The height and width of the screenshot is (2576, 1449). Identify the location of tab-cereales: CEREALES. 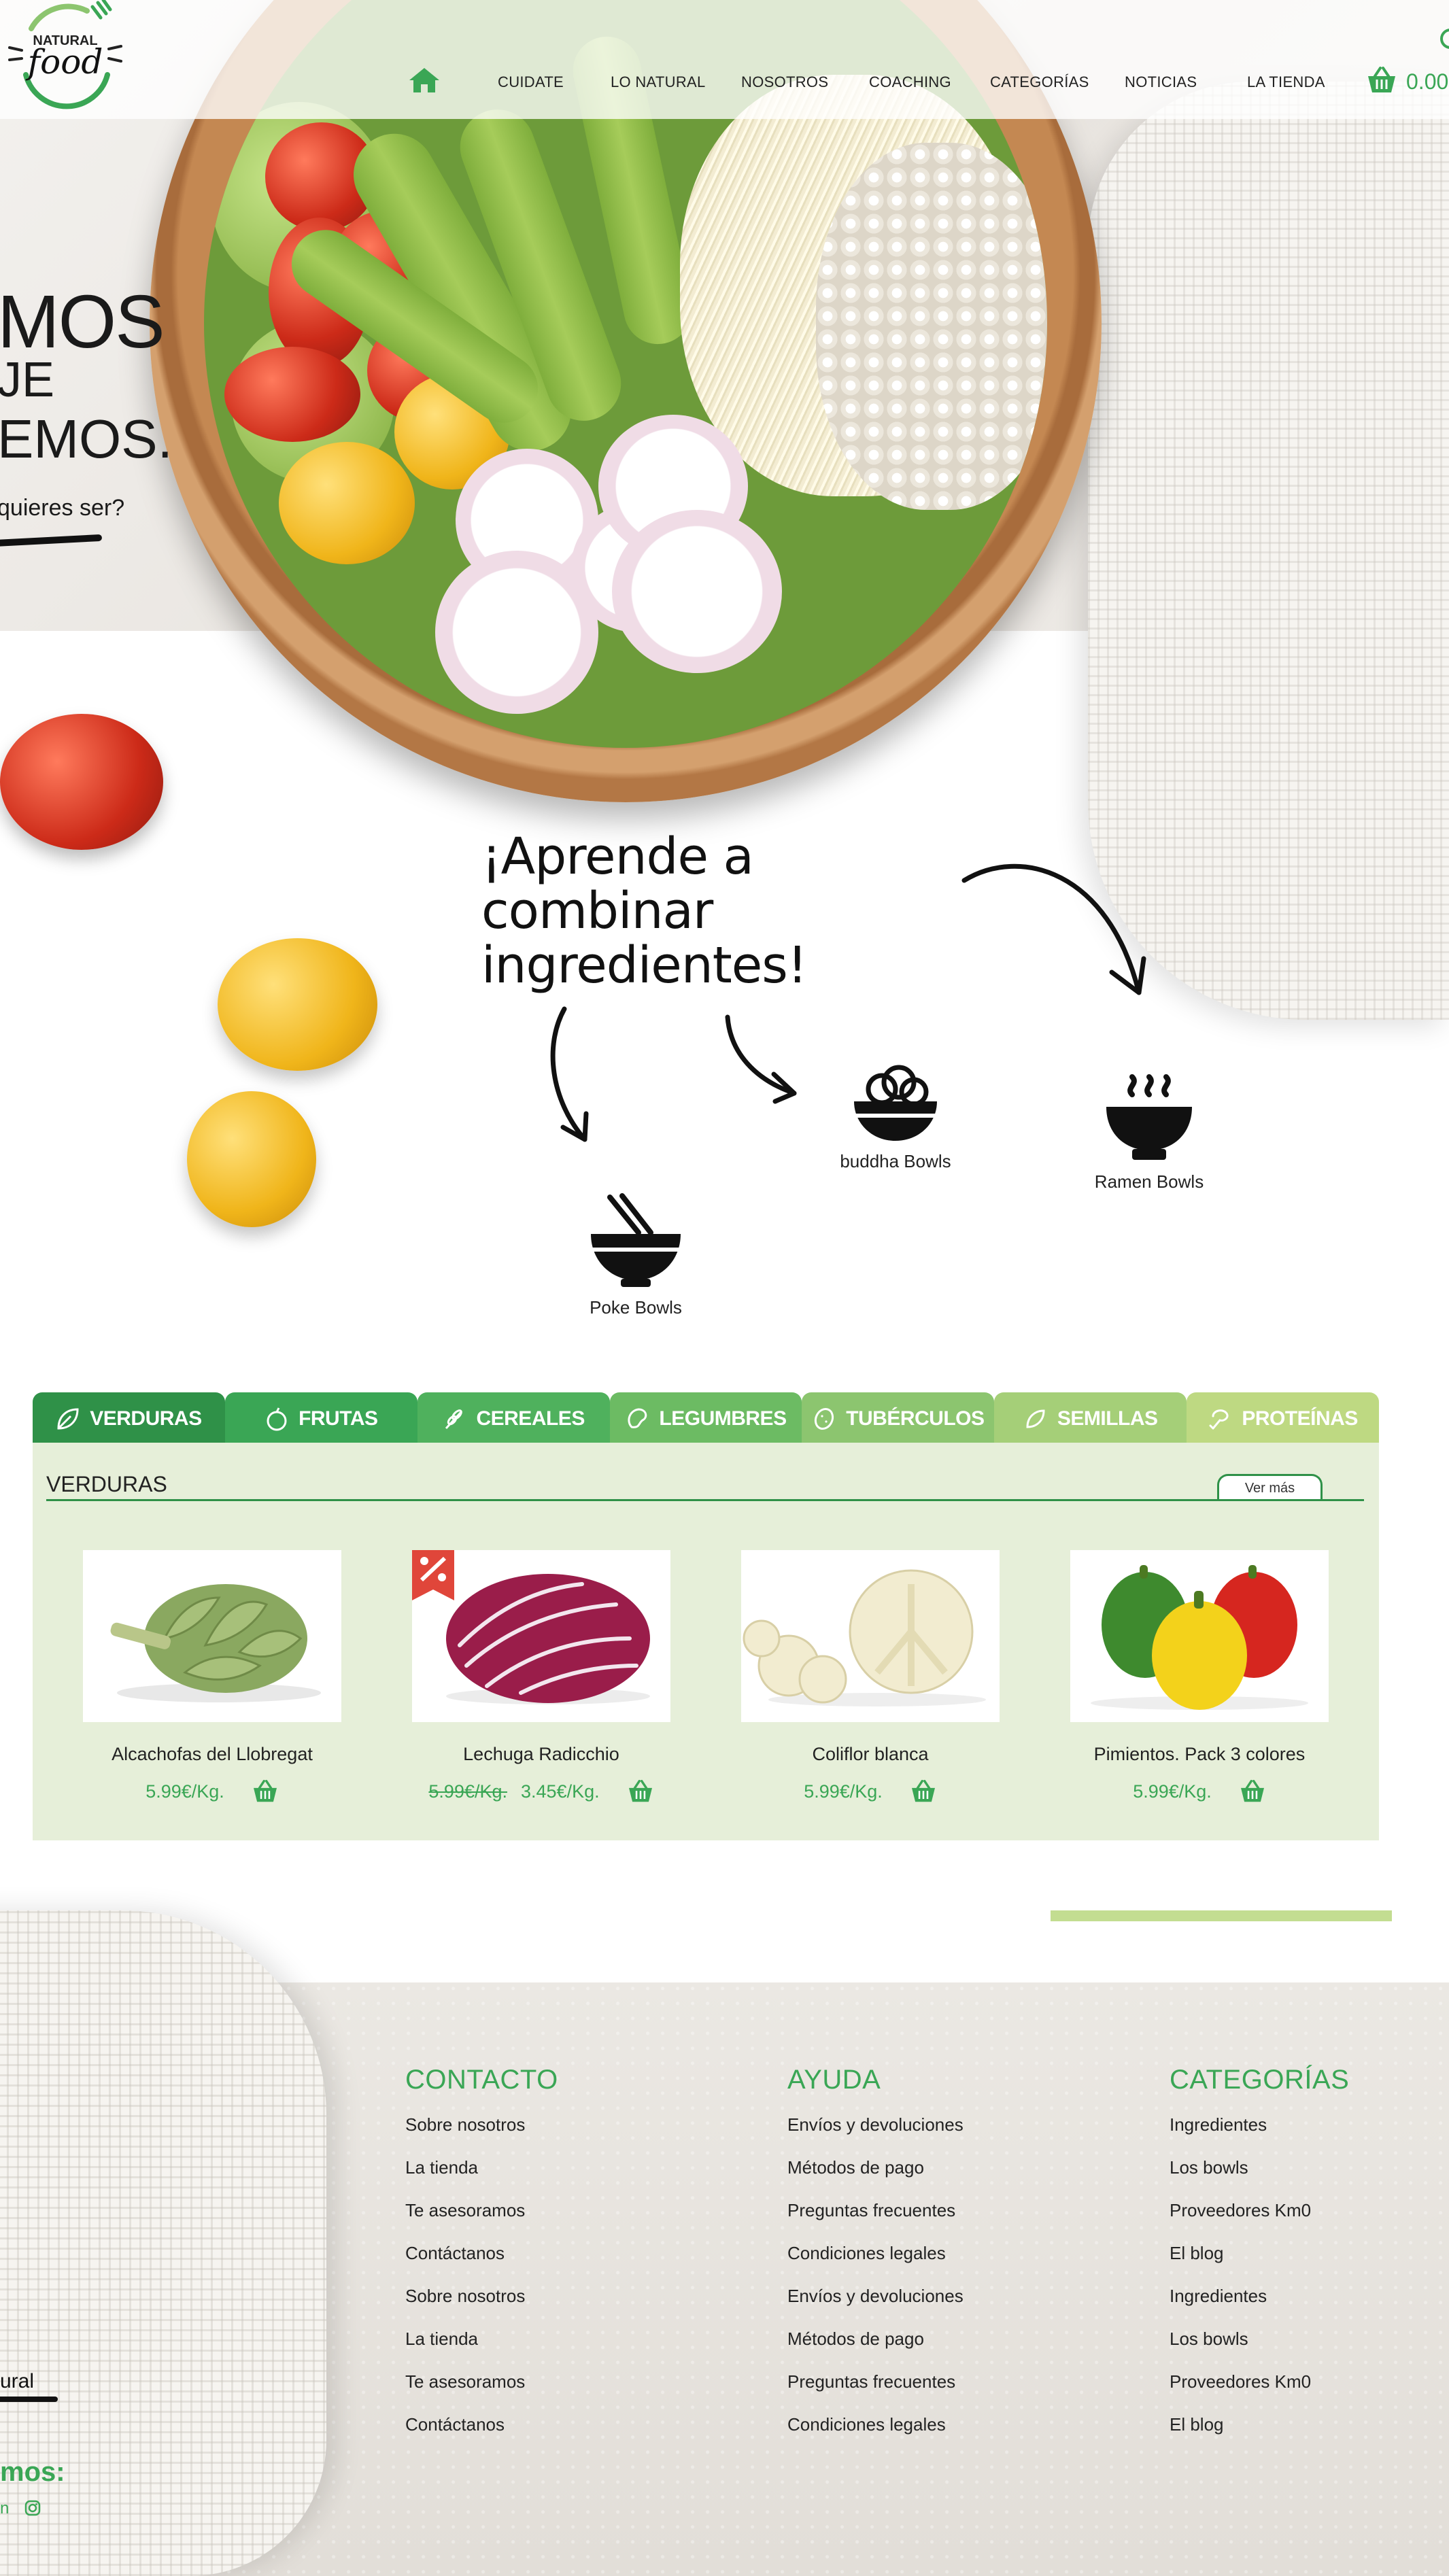
(513, 1418).